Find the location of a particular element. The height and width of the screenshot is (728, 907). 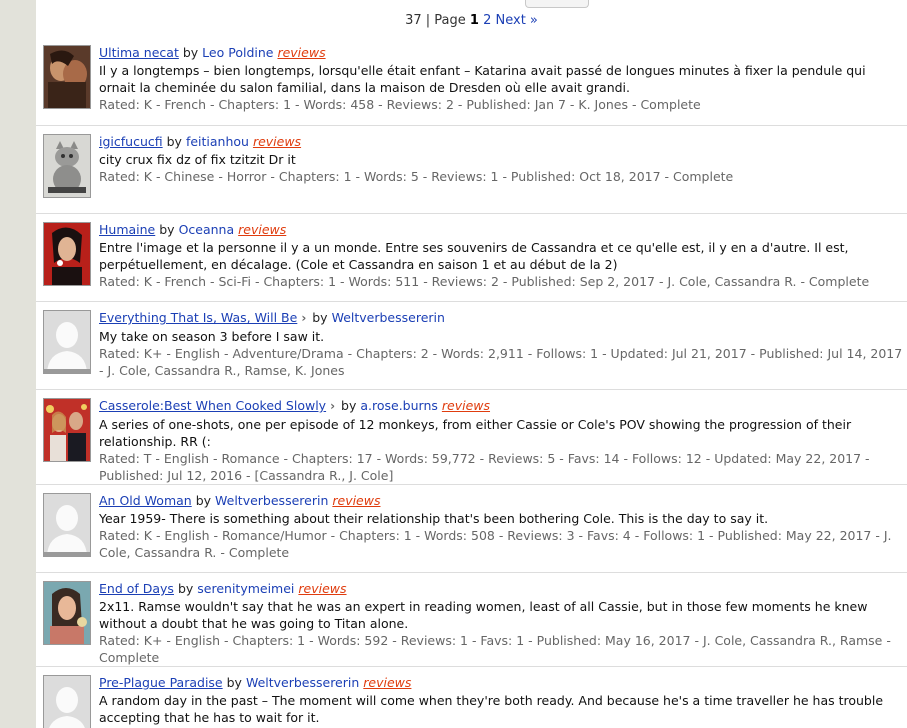

story-summary: city crux fix dz of fix tzitzit Dr it is located at coordinates (197, 159).